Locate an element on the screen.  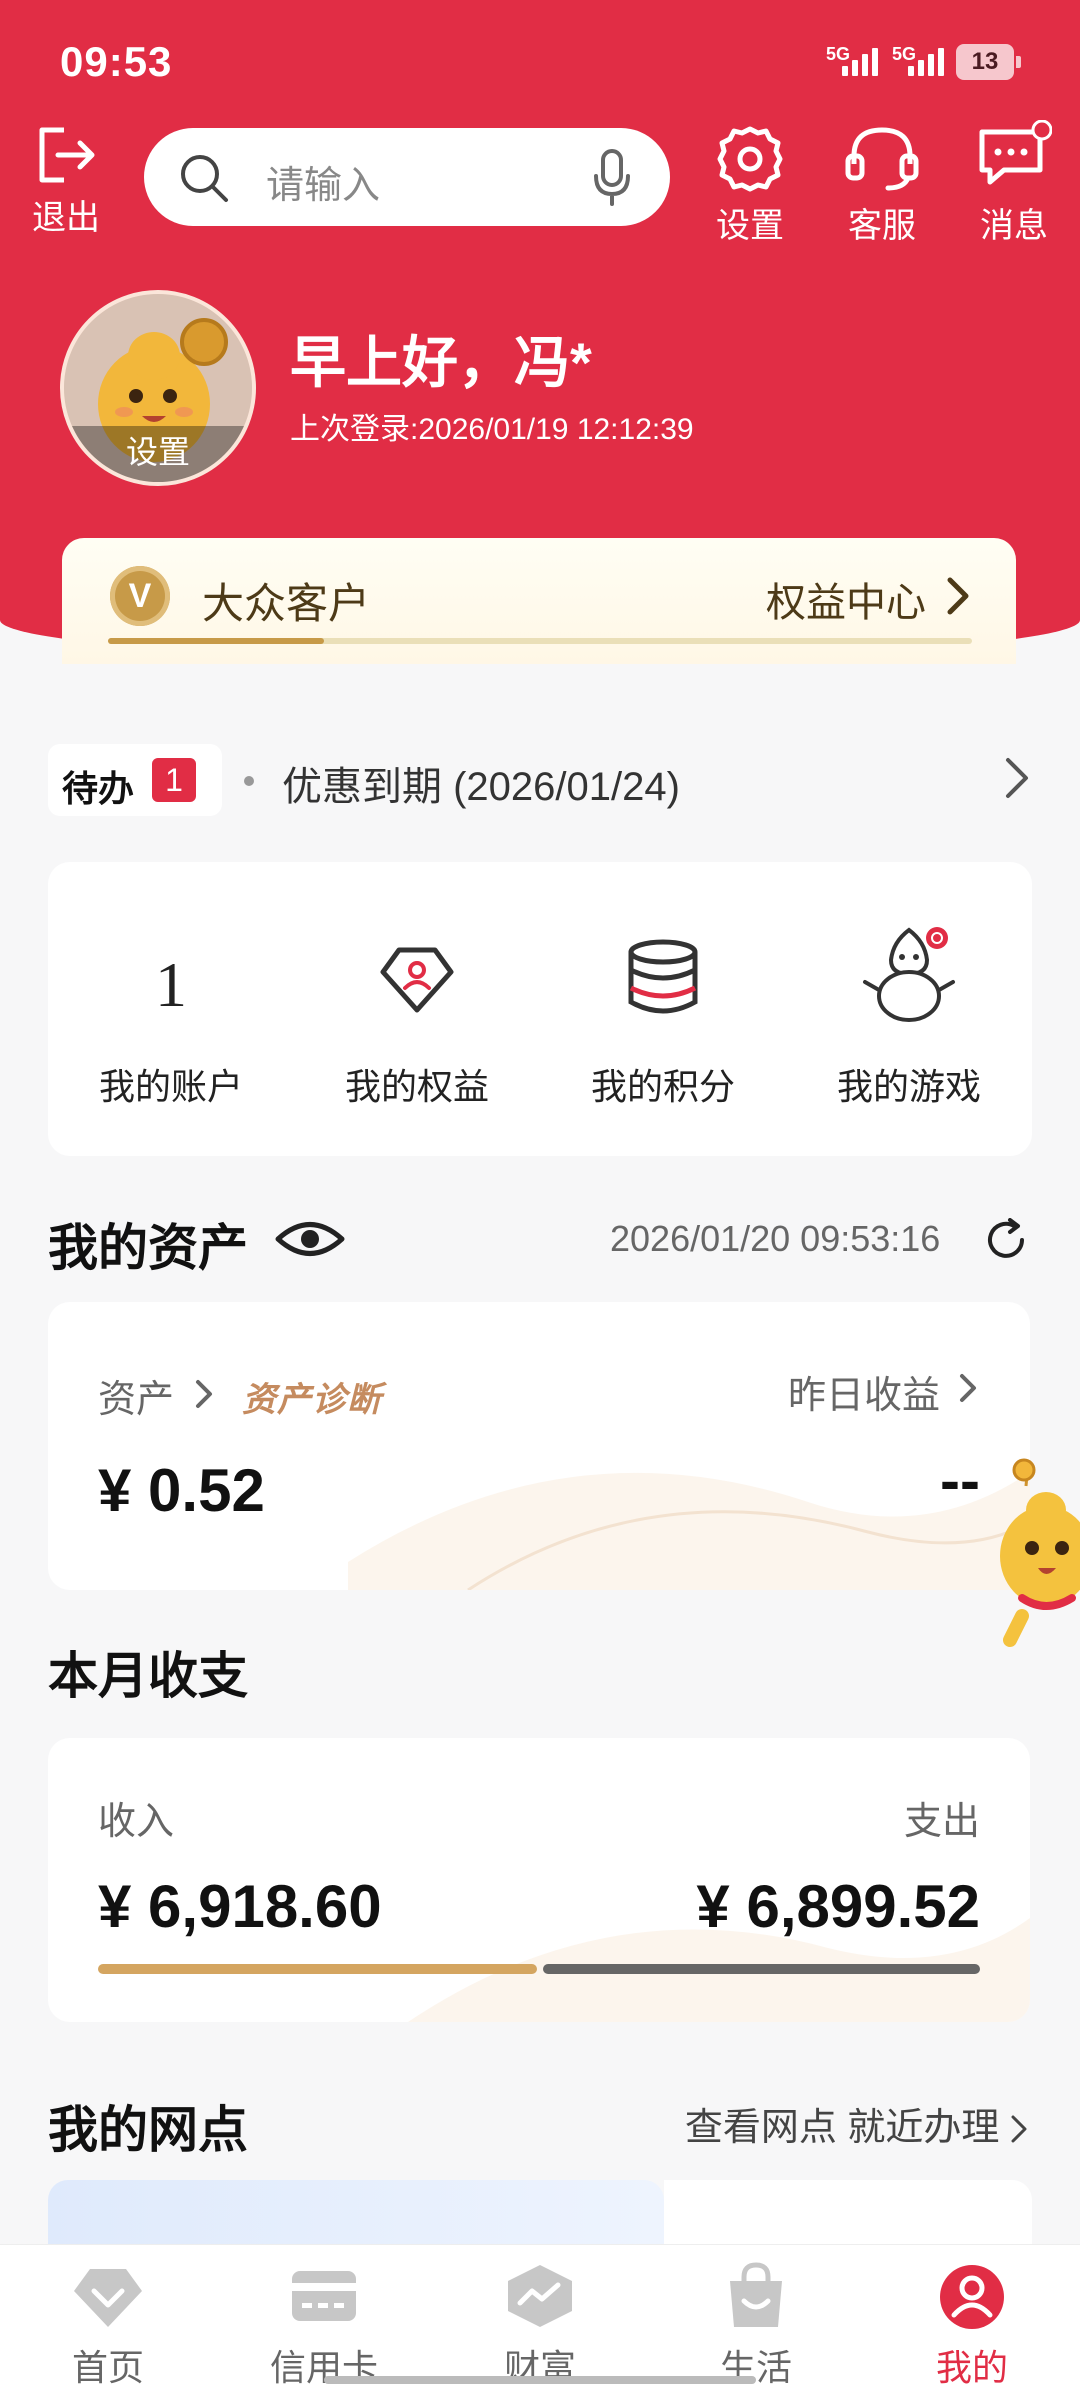
messages-label: 消息 is located at coordinates (1014, 226).